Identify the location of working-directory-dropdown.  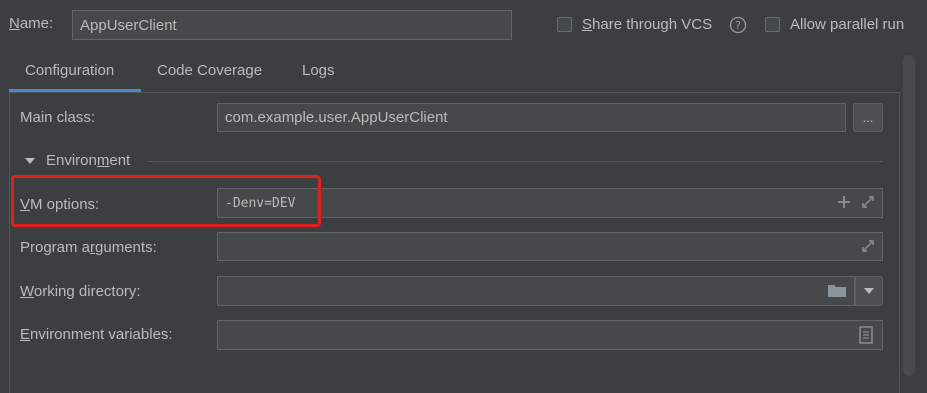
(869, 291).